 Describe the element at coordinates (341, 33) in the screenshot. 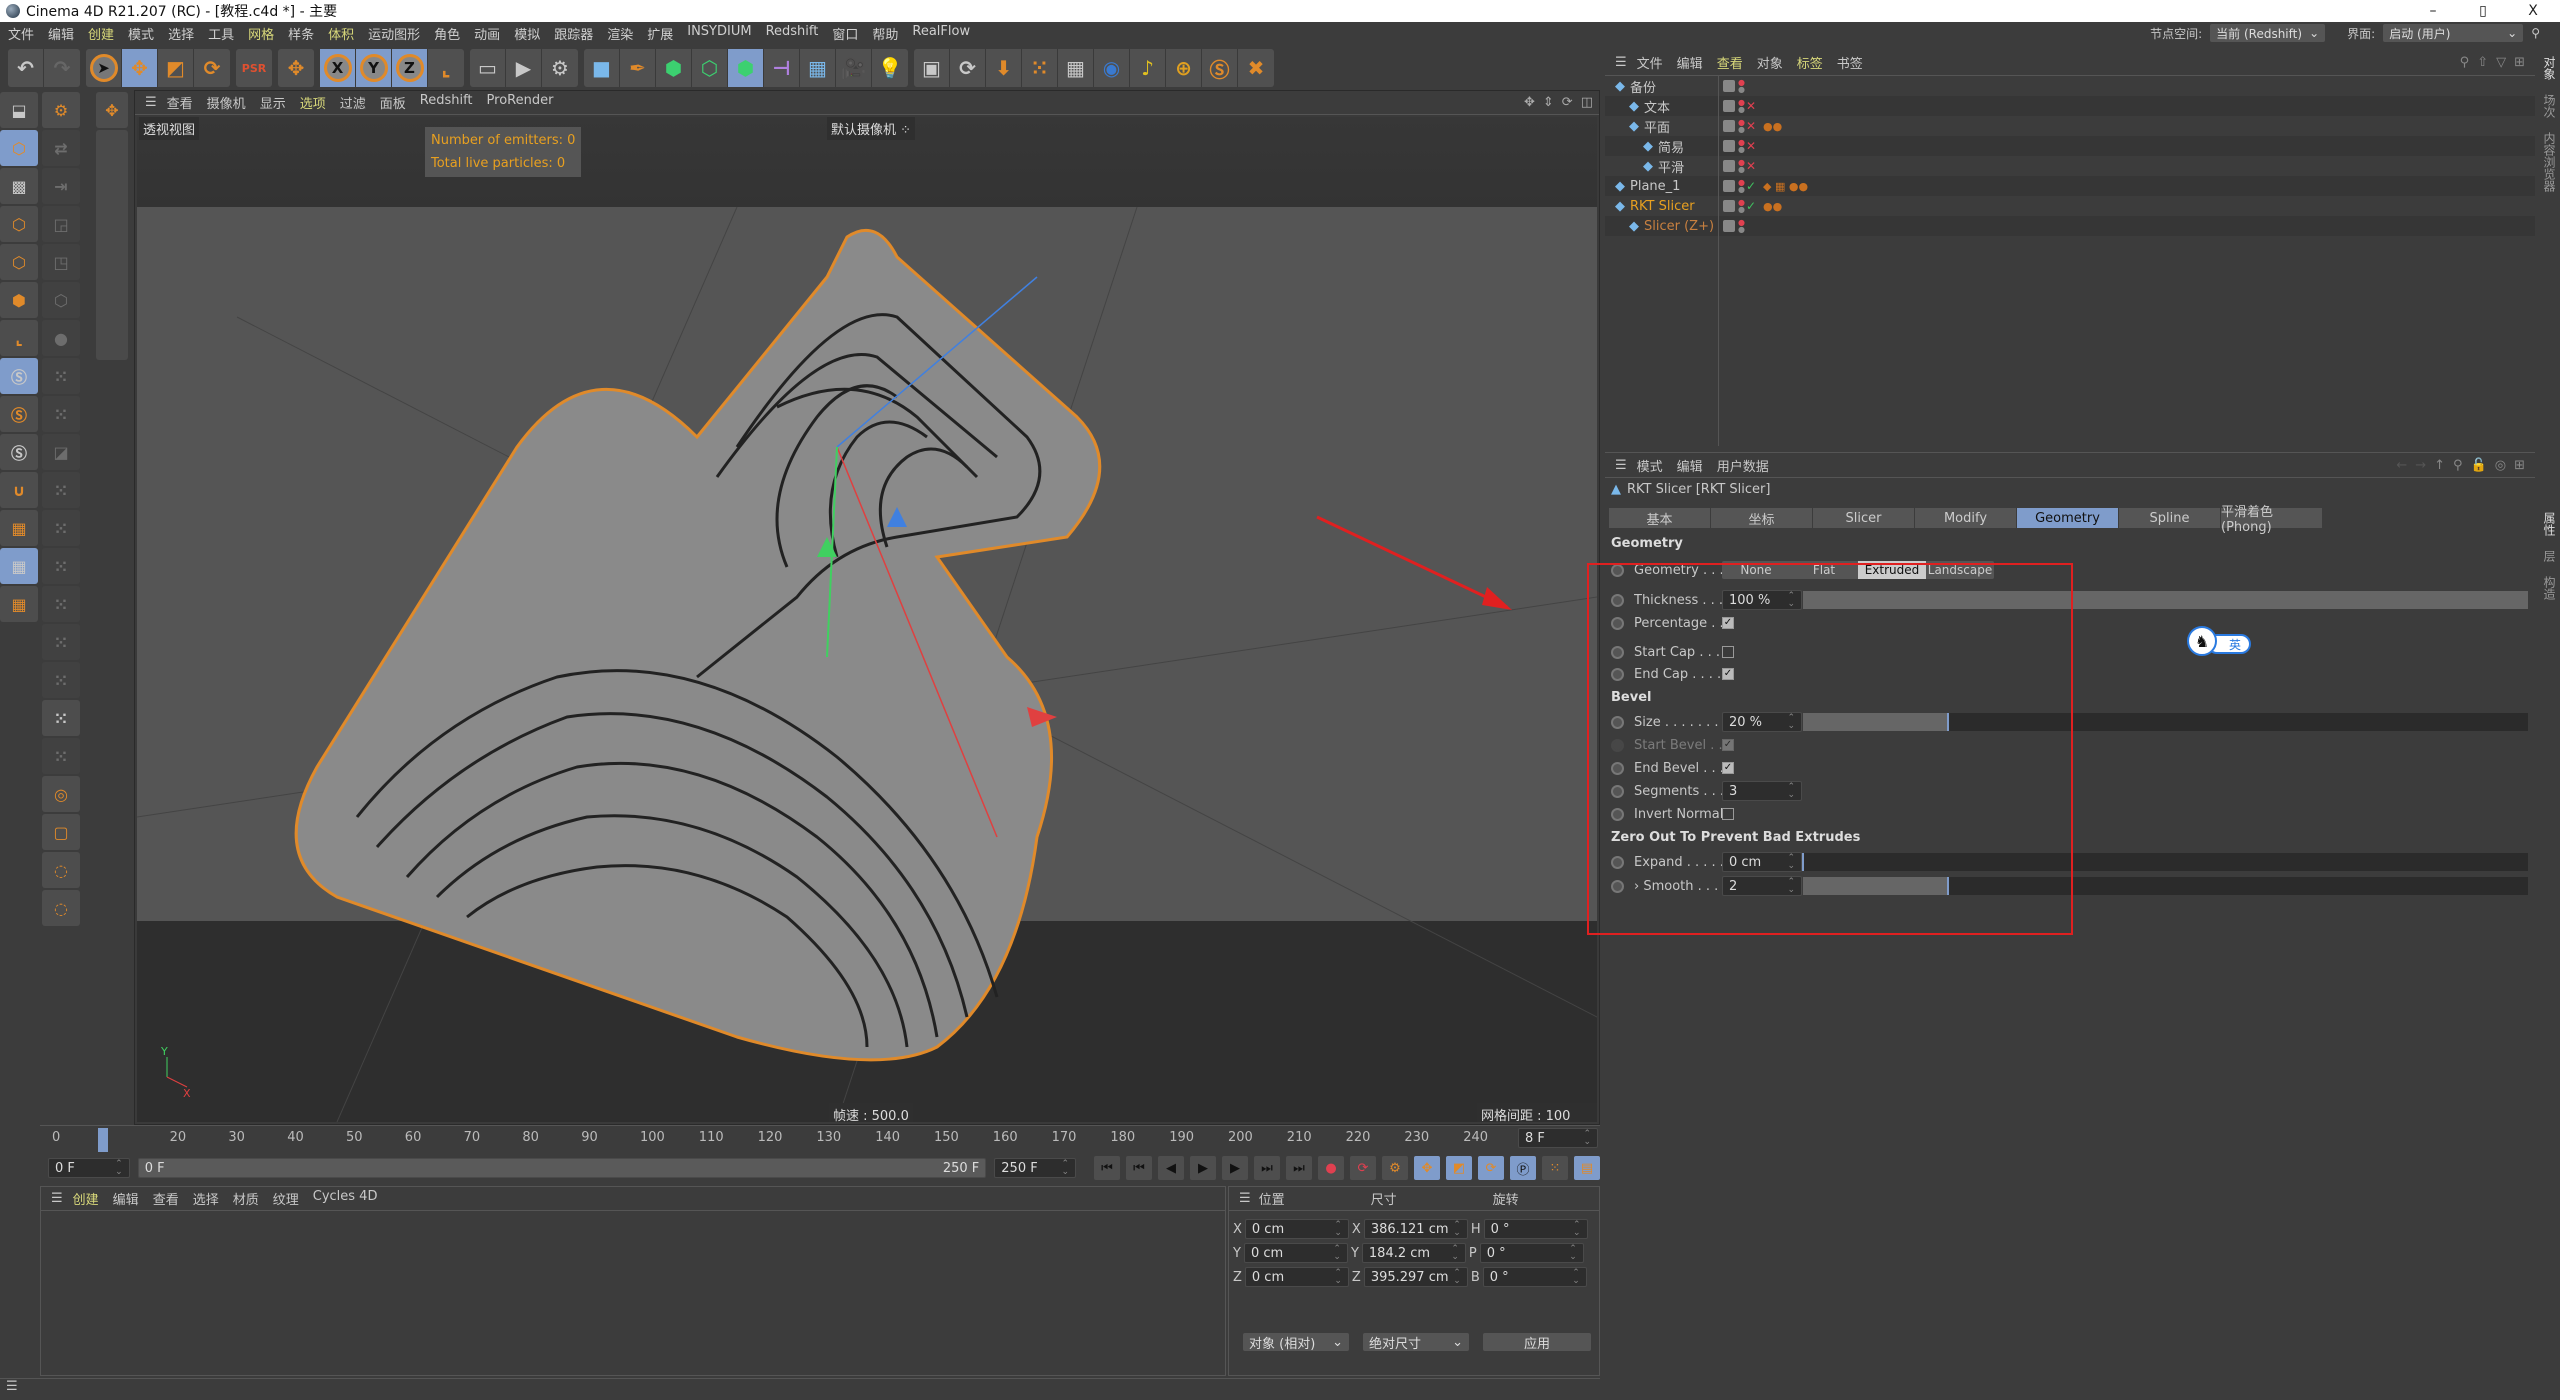

I see `menu-item-8: 体积` at that location.